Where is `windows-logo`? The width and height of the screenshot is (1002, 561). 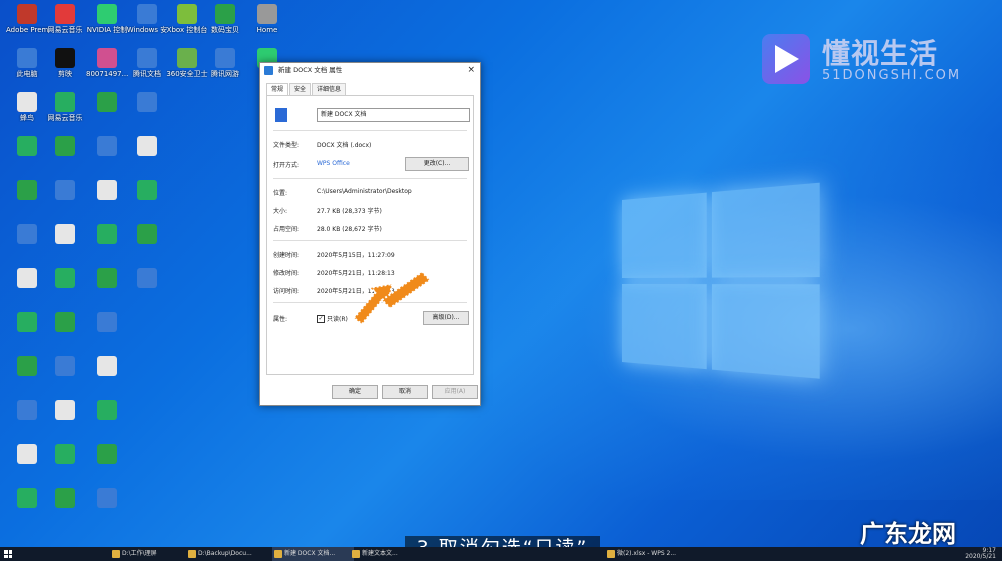
windows-logo is located at coordinates (721, 282).